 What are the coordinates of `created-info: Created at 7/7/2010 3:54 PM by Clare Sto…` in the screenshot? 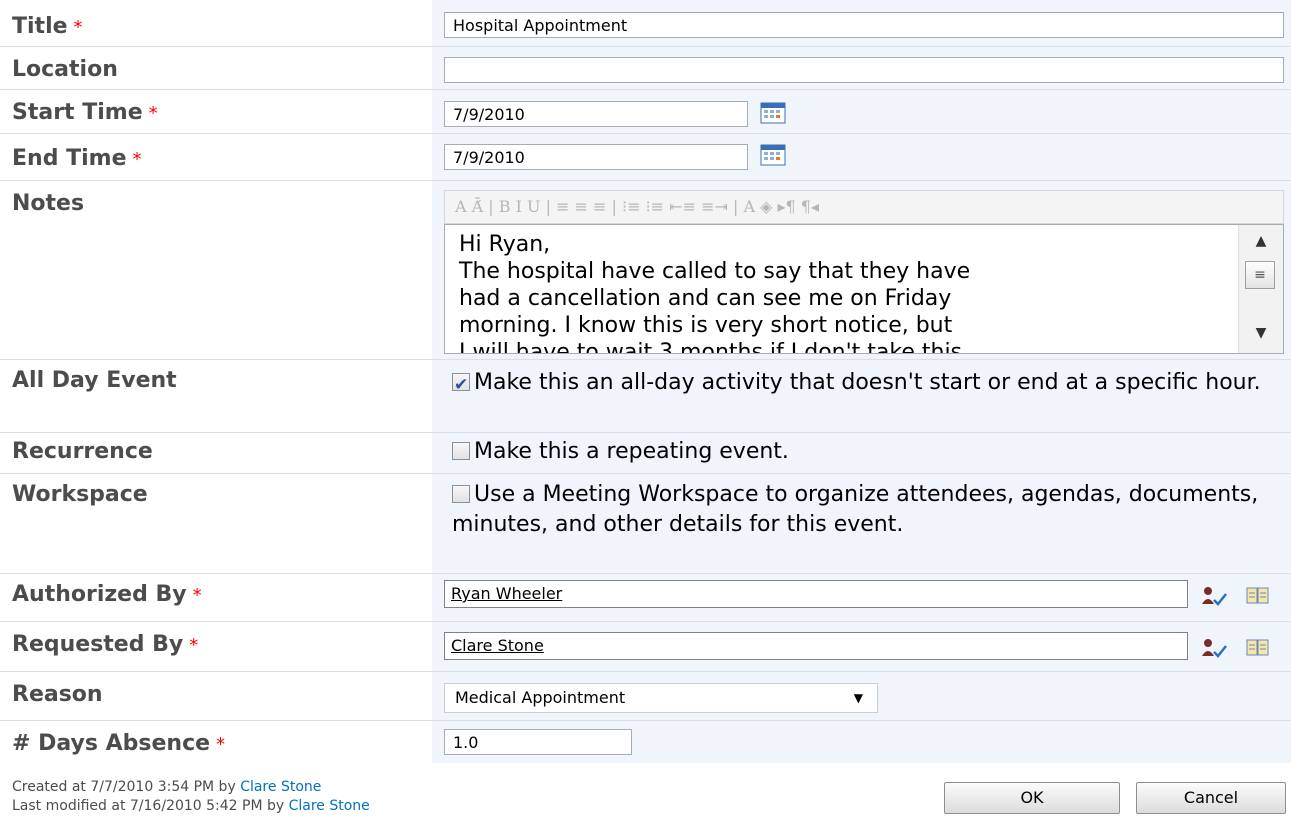 It's located at (167, 787).